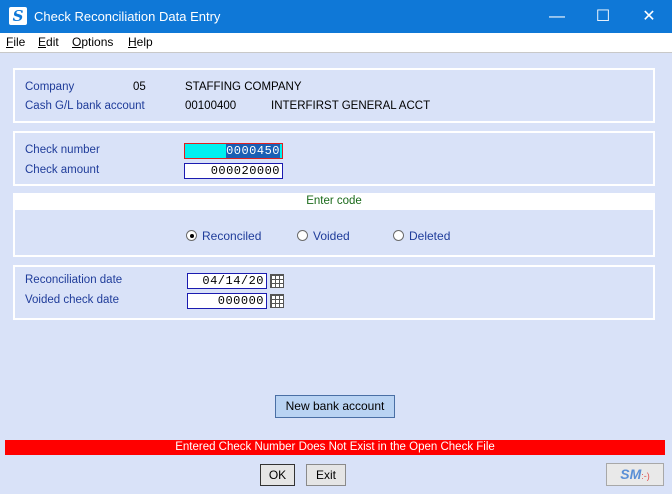 The height and width of the screenshot is (494, 672). Describe the element at coordinates (302, 235) in the screenshot. I see `radio-voided` at that location.